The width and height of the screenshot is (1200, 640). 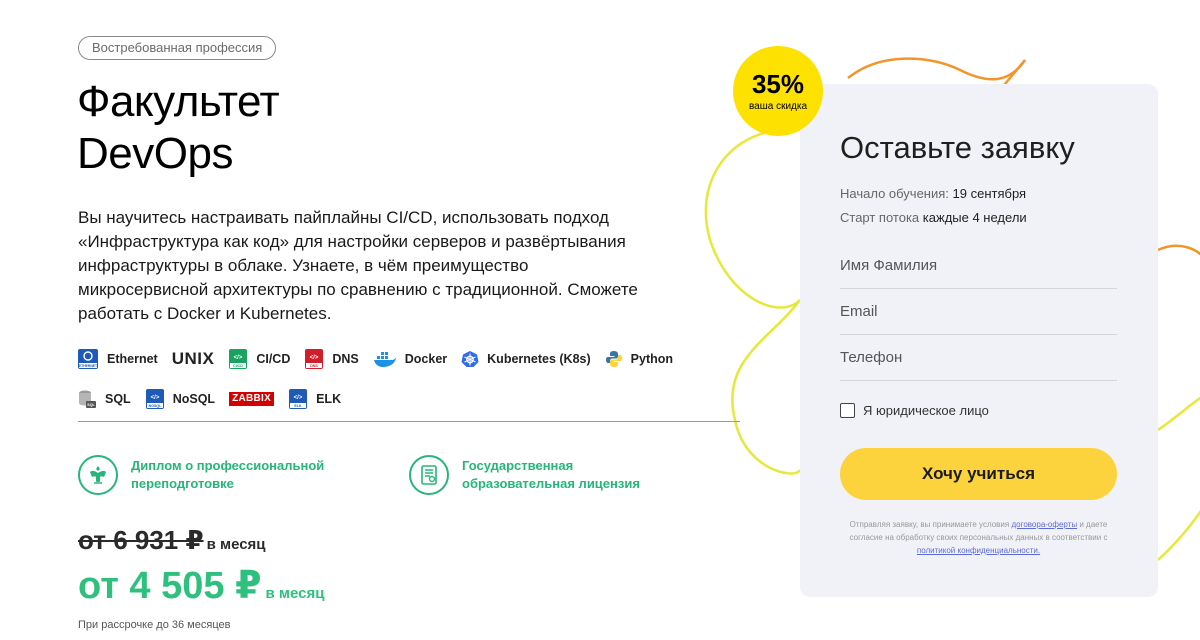 What do you see at coordinates (88, 366) in the screenshot?
I see `ethernet-icon-caption: ETHERNET` at bounding box center [88, 366].